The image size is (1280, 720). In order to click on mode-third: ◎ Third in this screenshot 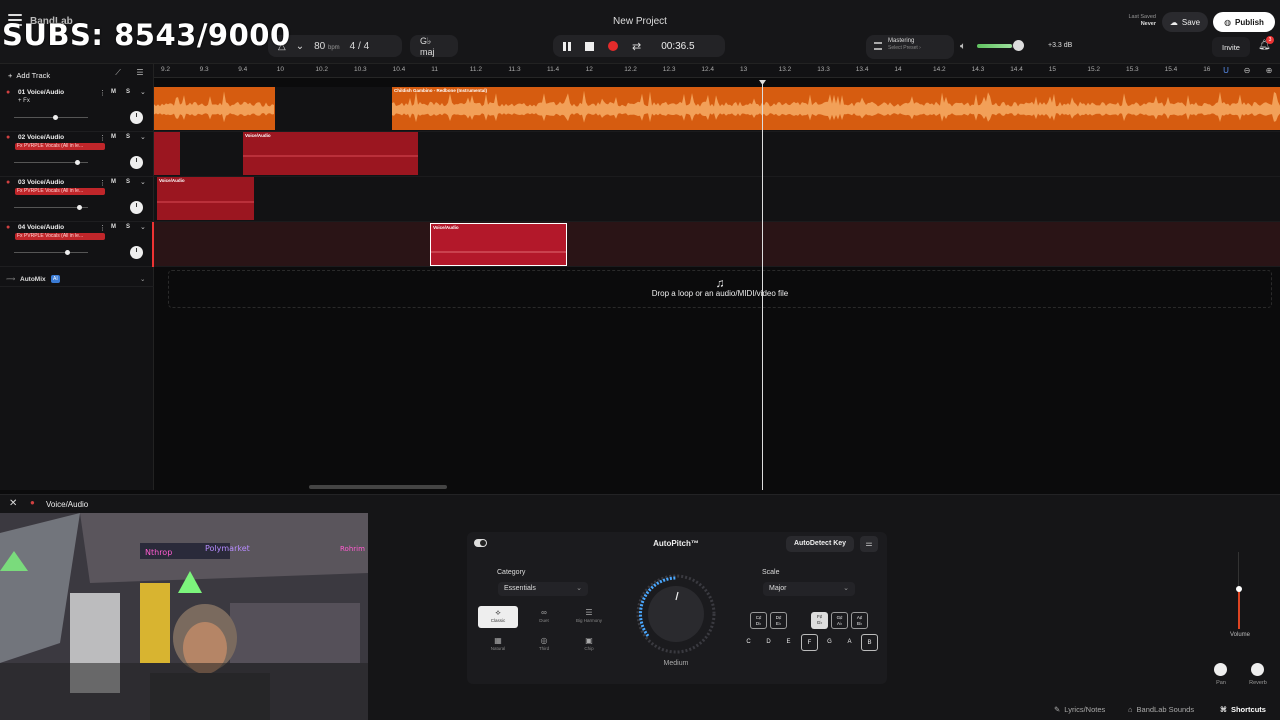, I will do `click(544, 645)`.